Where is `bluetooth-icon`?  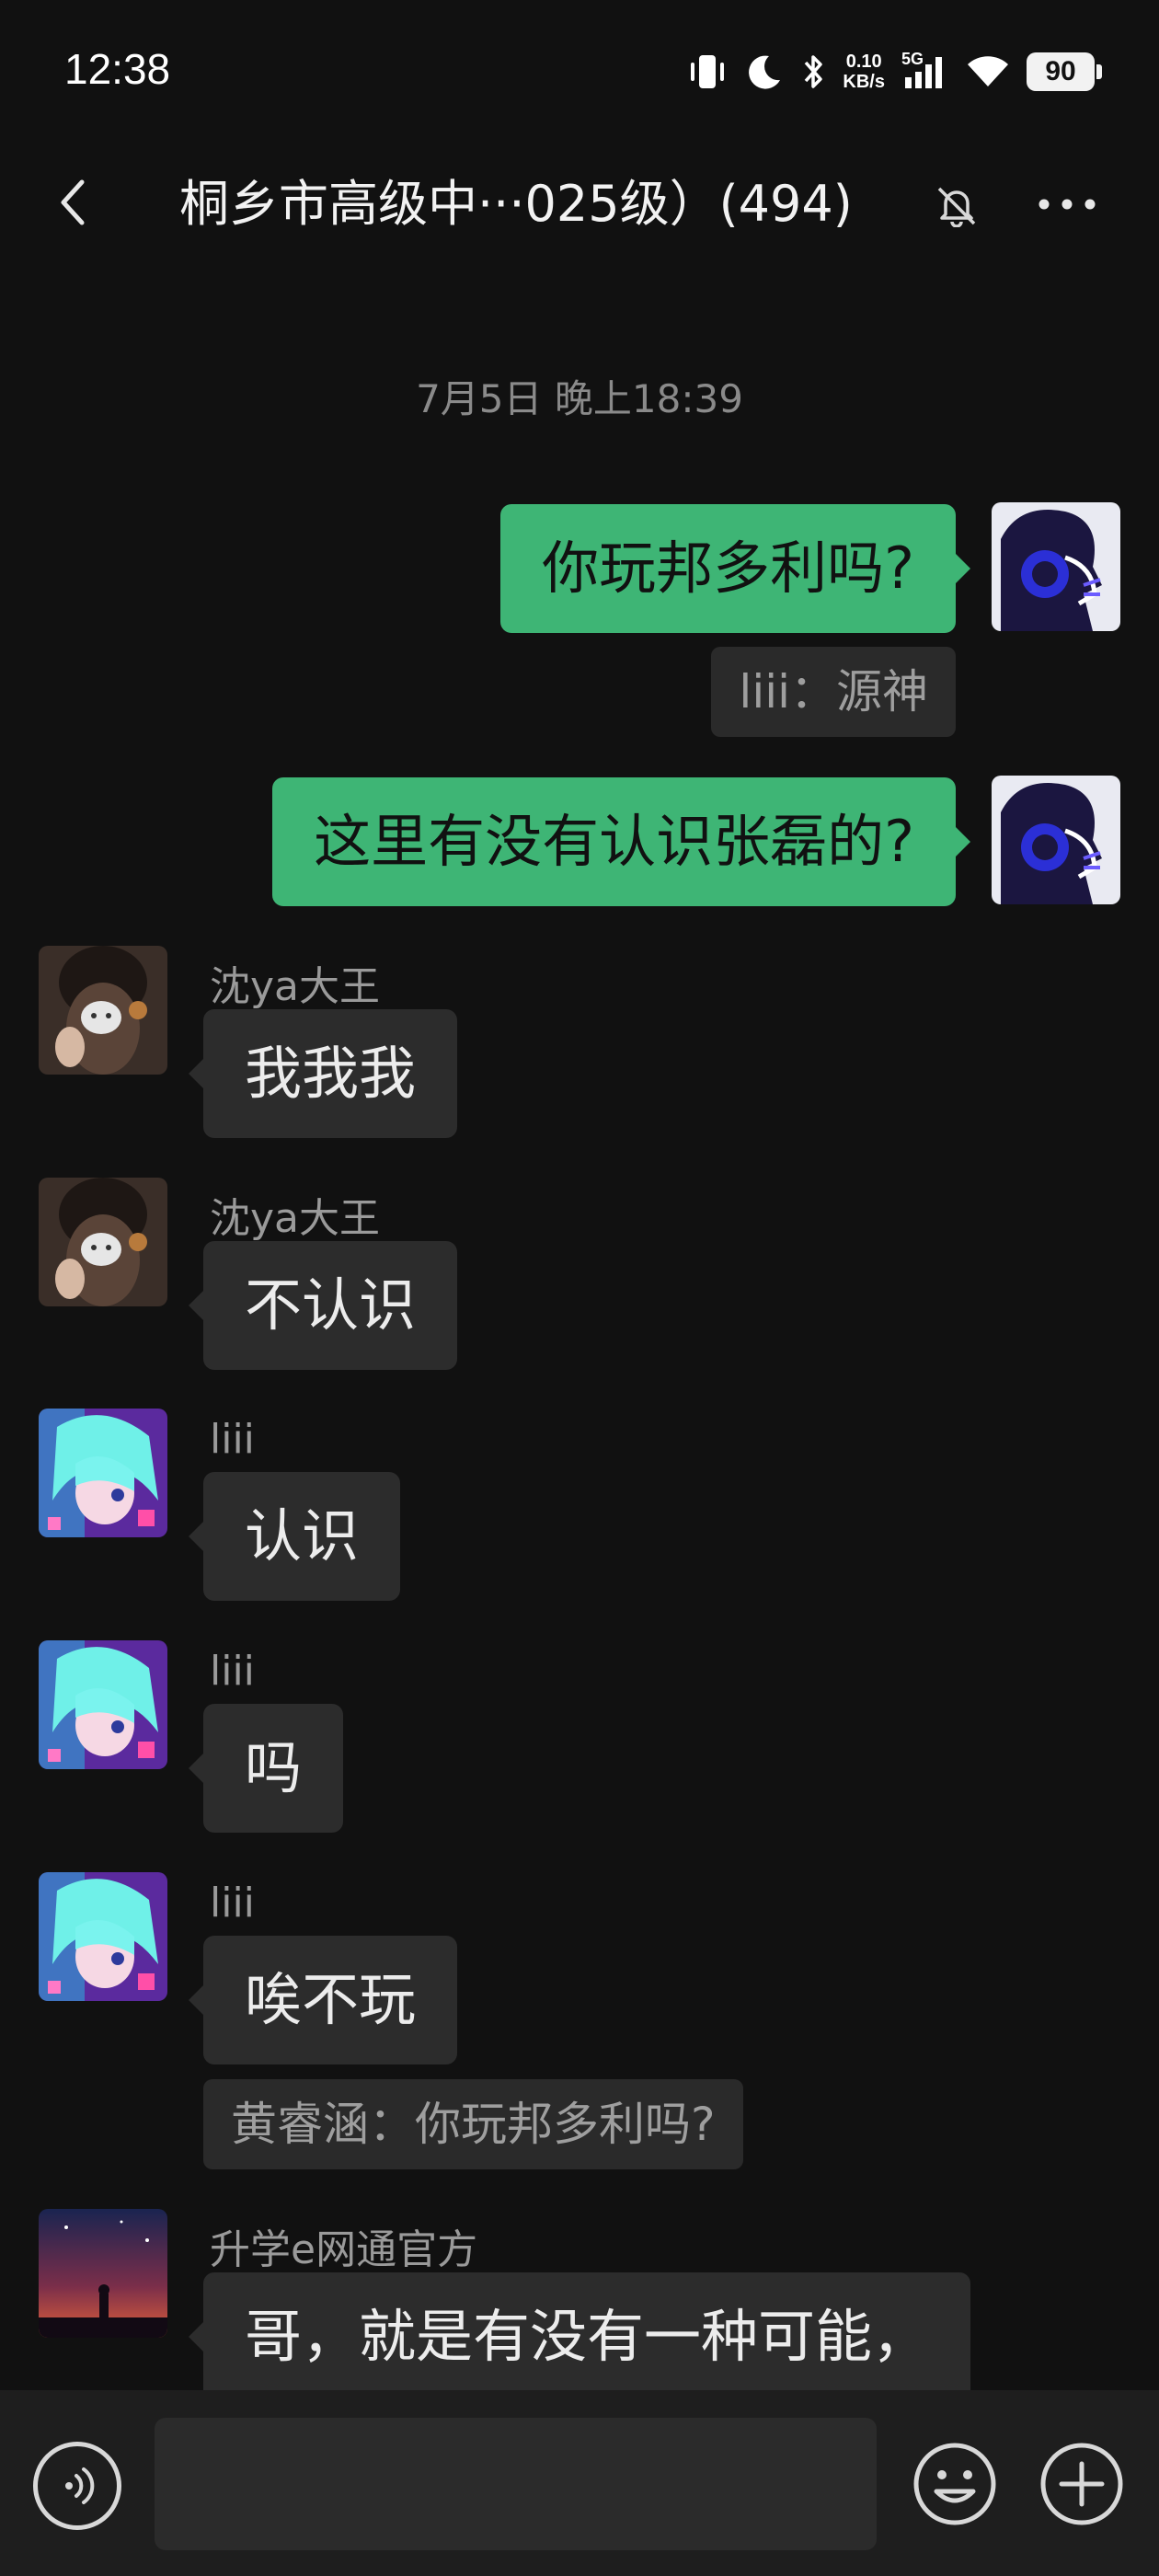
bluetooth-icon is located at coordinates (813, 72).